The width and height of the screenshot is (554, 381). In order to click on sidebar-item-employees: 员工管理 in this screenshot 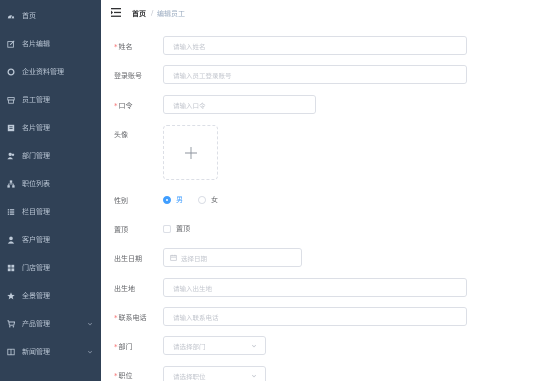, I will do `click(50, 100)`.